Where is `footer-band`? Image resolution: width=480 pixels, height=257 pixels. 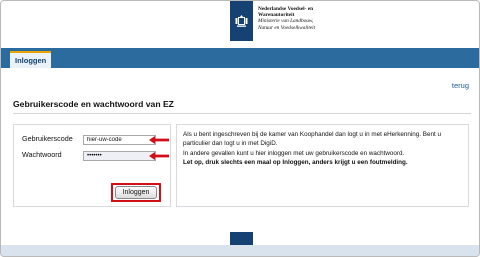 footer-band is located at coordinates (240, 250).